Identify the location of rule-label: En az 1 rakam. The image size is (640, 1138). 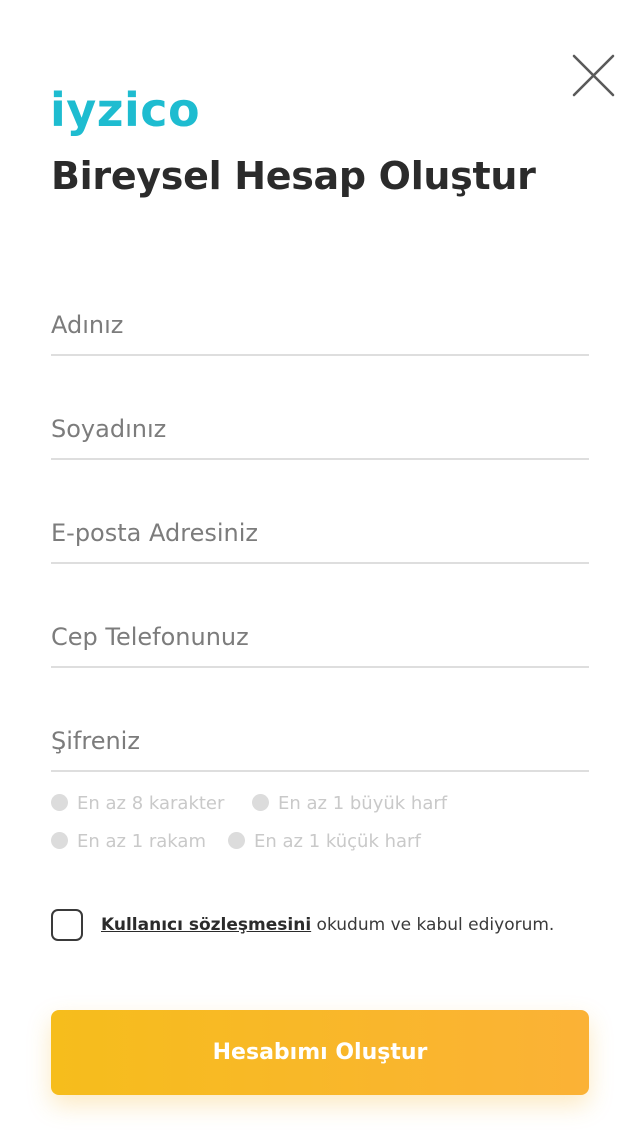
(141, 841).